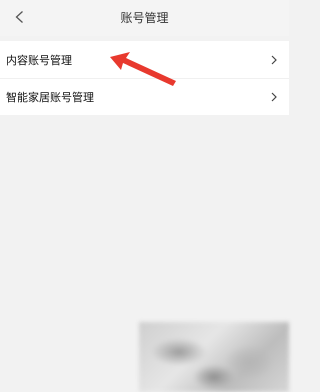 This screenshot has height=392, width=320. Describe the element at coordinates (50, 97) in the screenshot. I see `list-item-label: 智能家居账号管理` at that location.